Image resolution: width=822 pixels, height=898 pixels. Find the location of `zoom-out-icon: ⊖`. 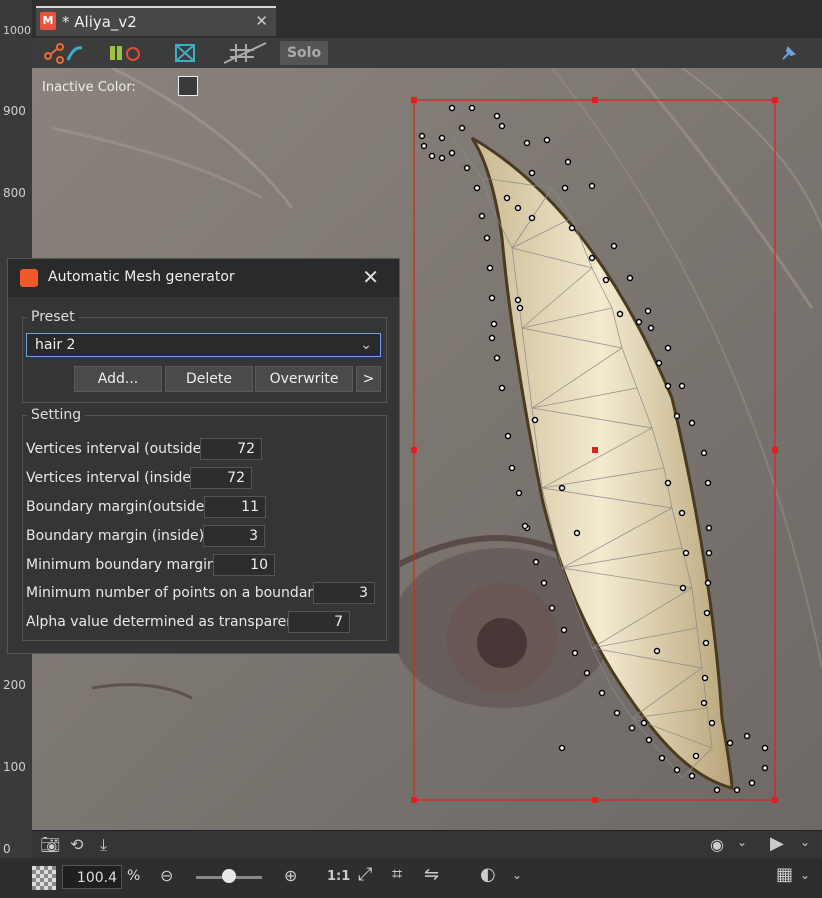

zoom-out-icon: ⊖ is located at coordinates (166, 875).